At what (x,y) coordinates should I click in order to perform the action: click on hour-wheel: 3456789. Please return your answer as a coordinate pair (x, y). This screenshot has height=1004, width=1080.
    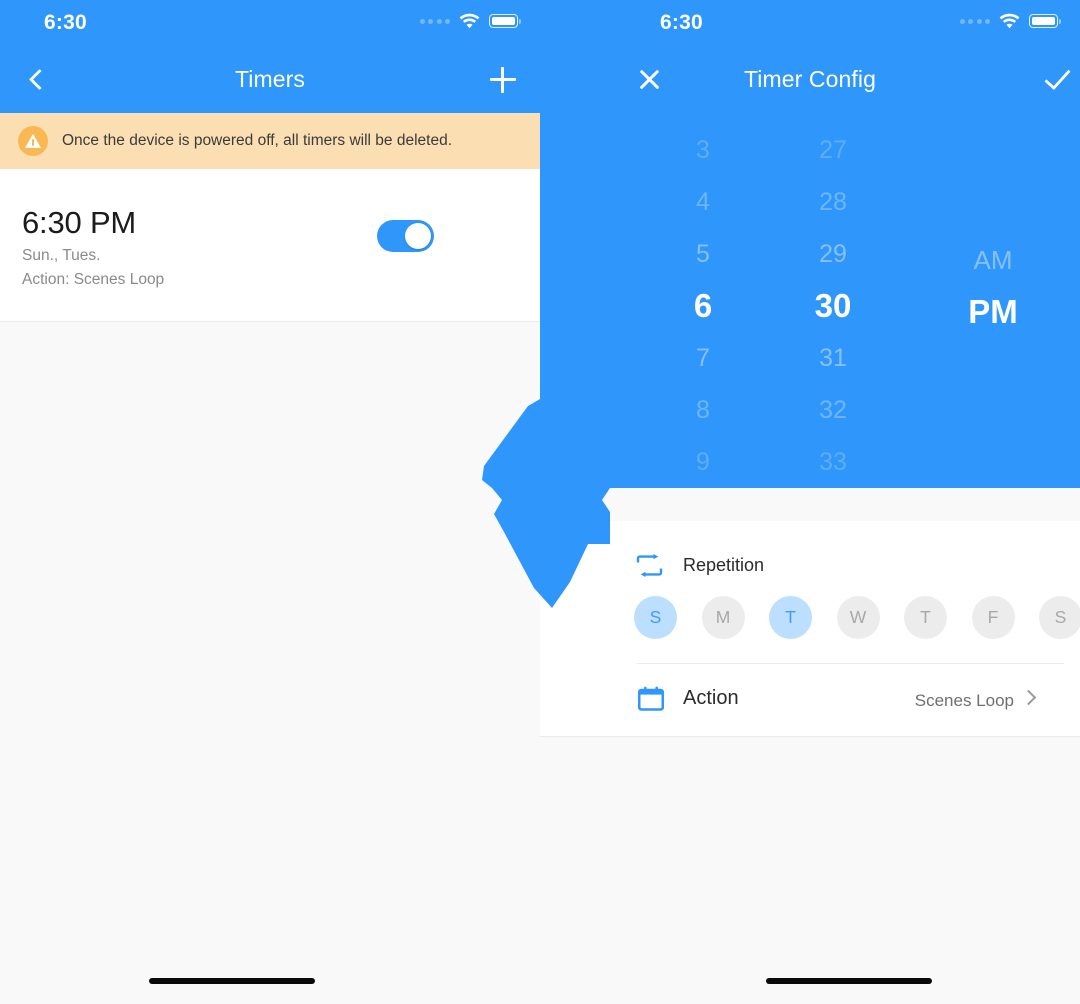
    Looking at the image, I should click on (703, 300).